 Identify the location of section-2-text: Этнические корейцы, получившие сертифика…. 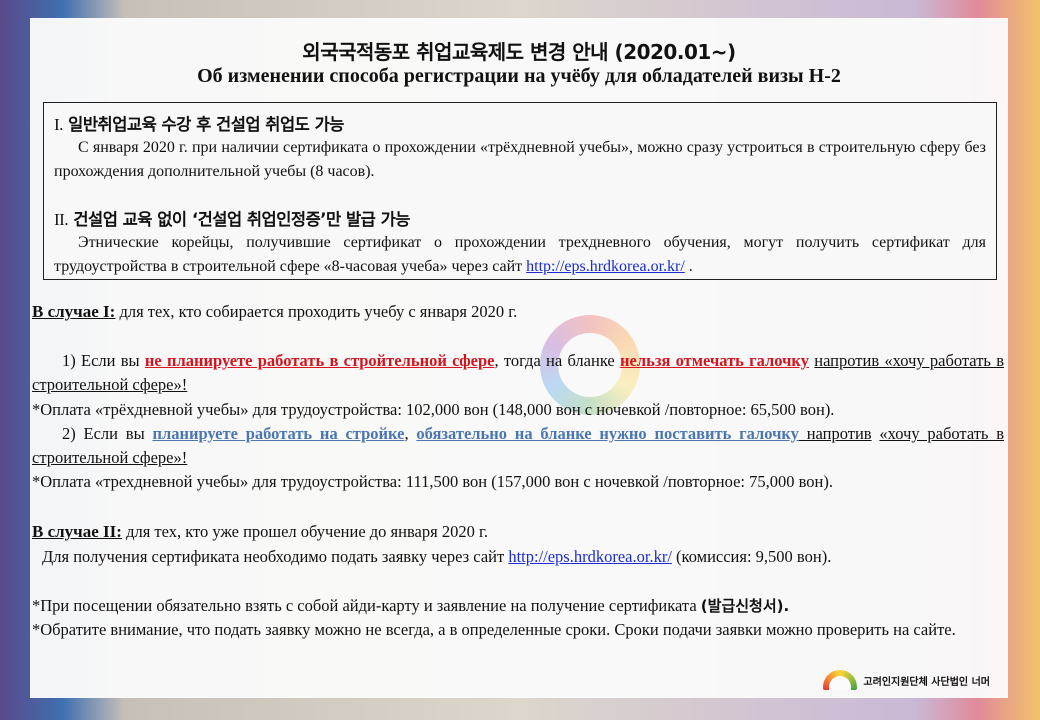
(520, 254).